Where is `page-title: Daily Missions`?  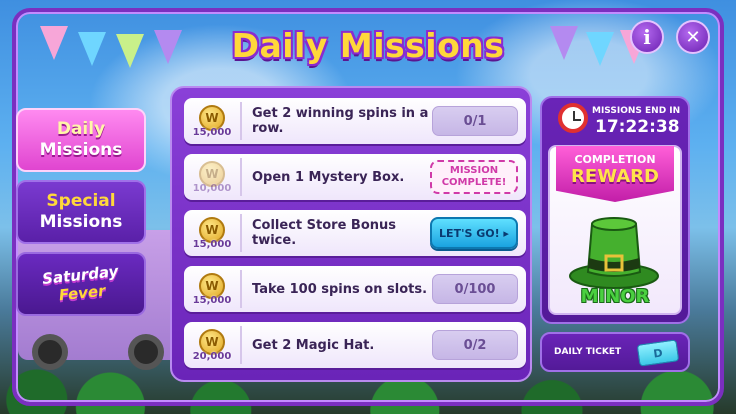
page-title: Daily Missions is located at coordinates (368, 45).